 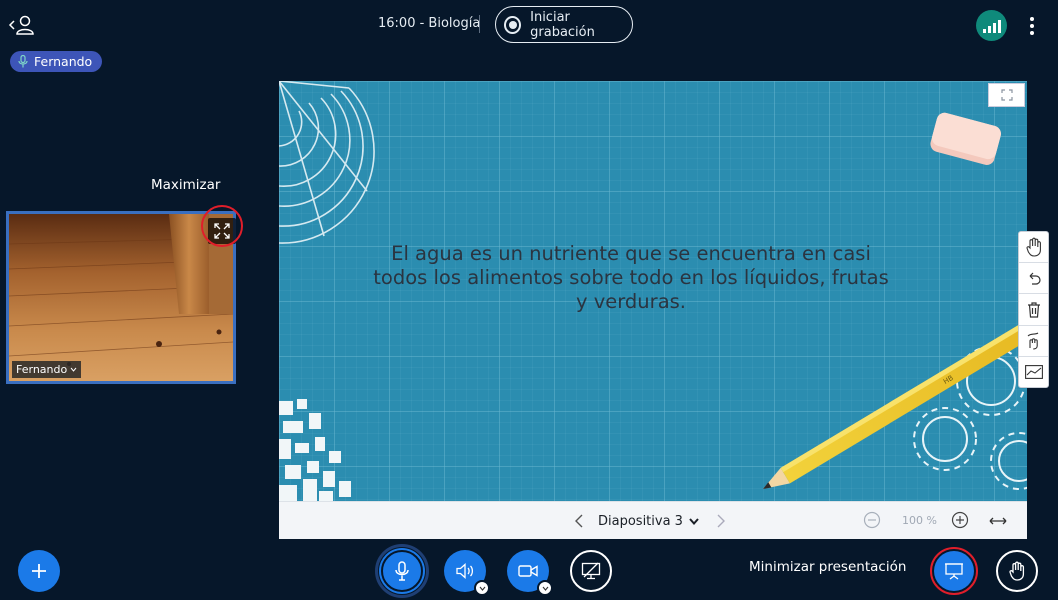 I want to click on leave-meeting-button, so click(x=22, y=25).